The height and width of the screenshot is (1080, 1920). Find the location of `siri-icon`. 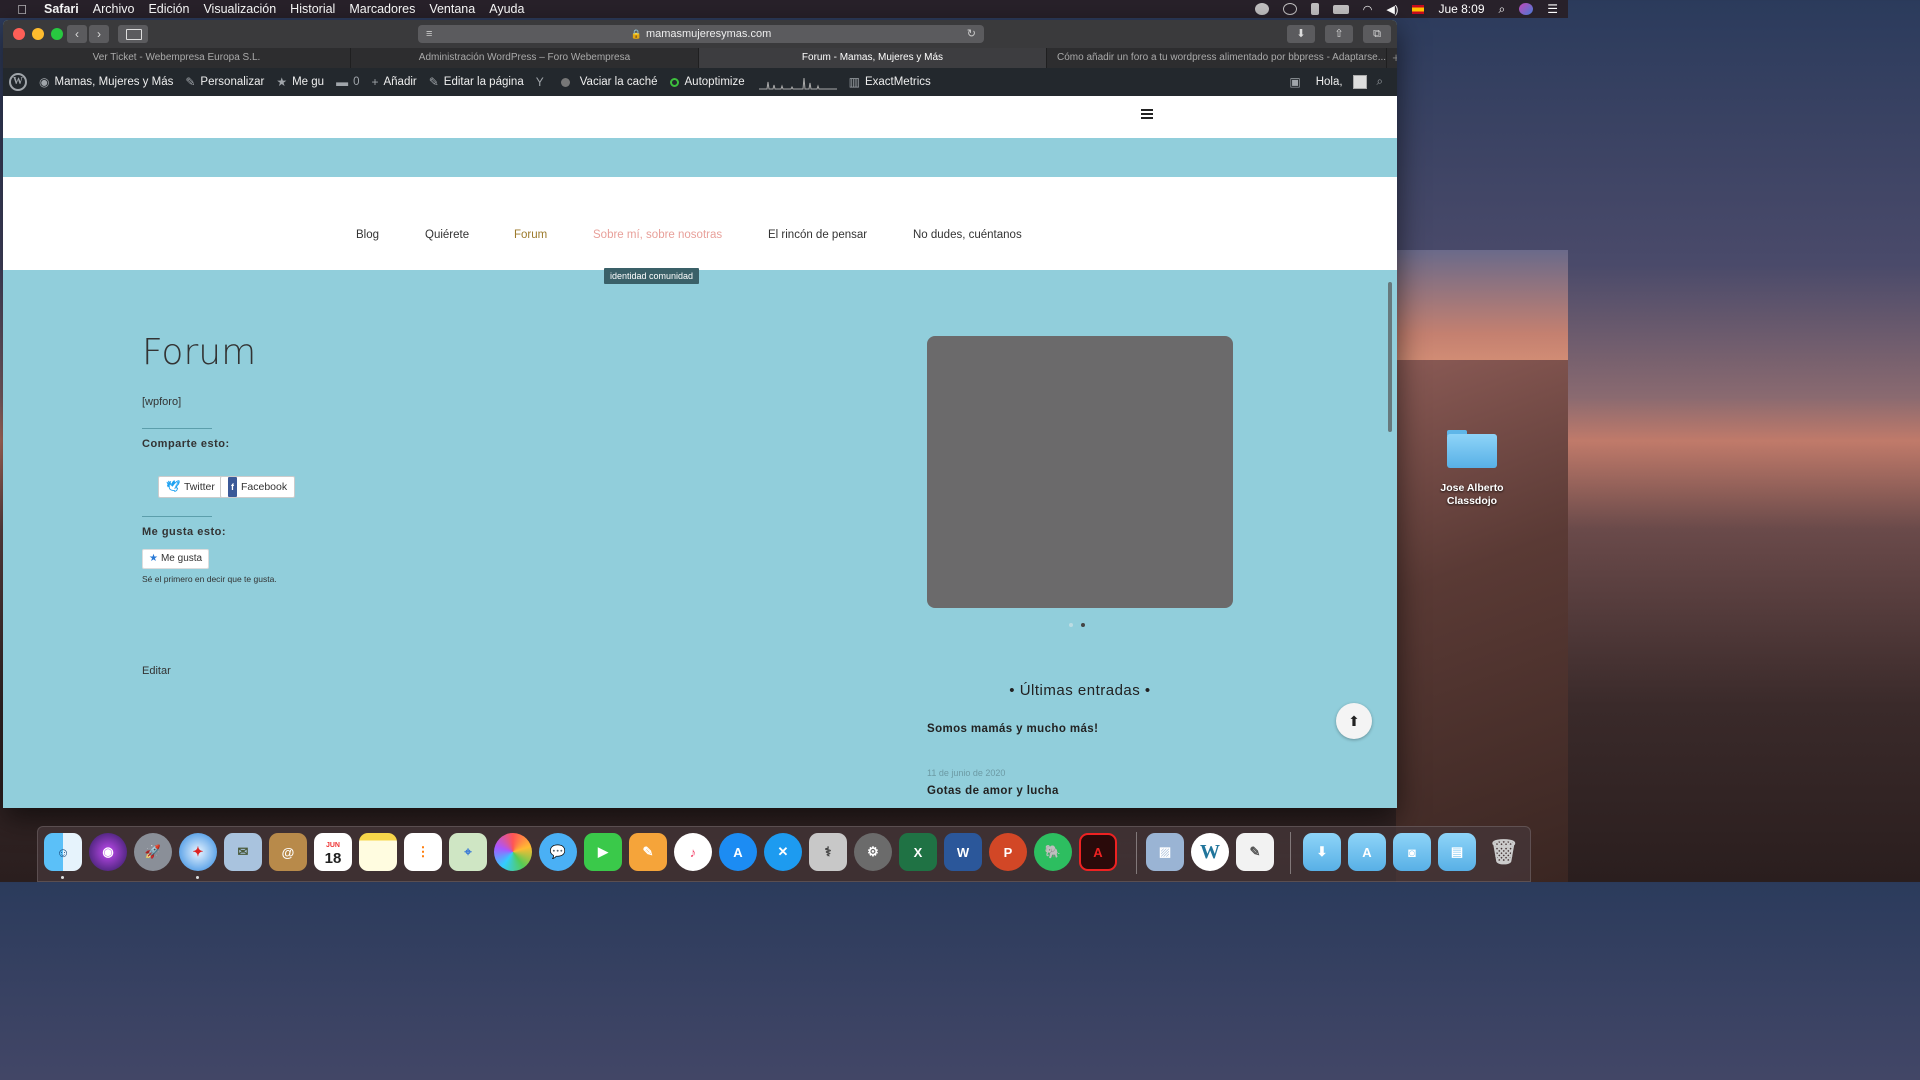

siri-icon is located at coordinates (1526, 9).